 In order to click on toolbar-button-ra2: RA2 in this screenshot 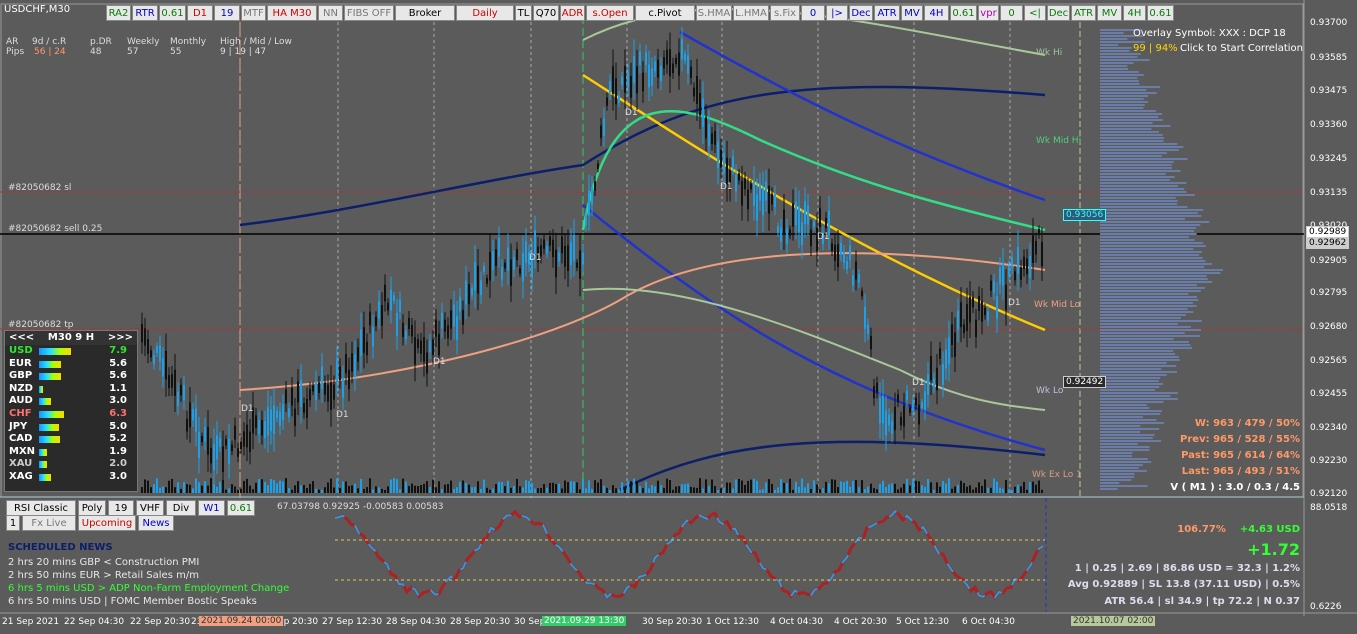, I will do `click(118, 13)`.